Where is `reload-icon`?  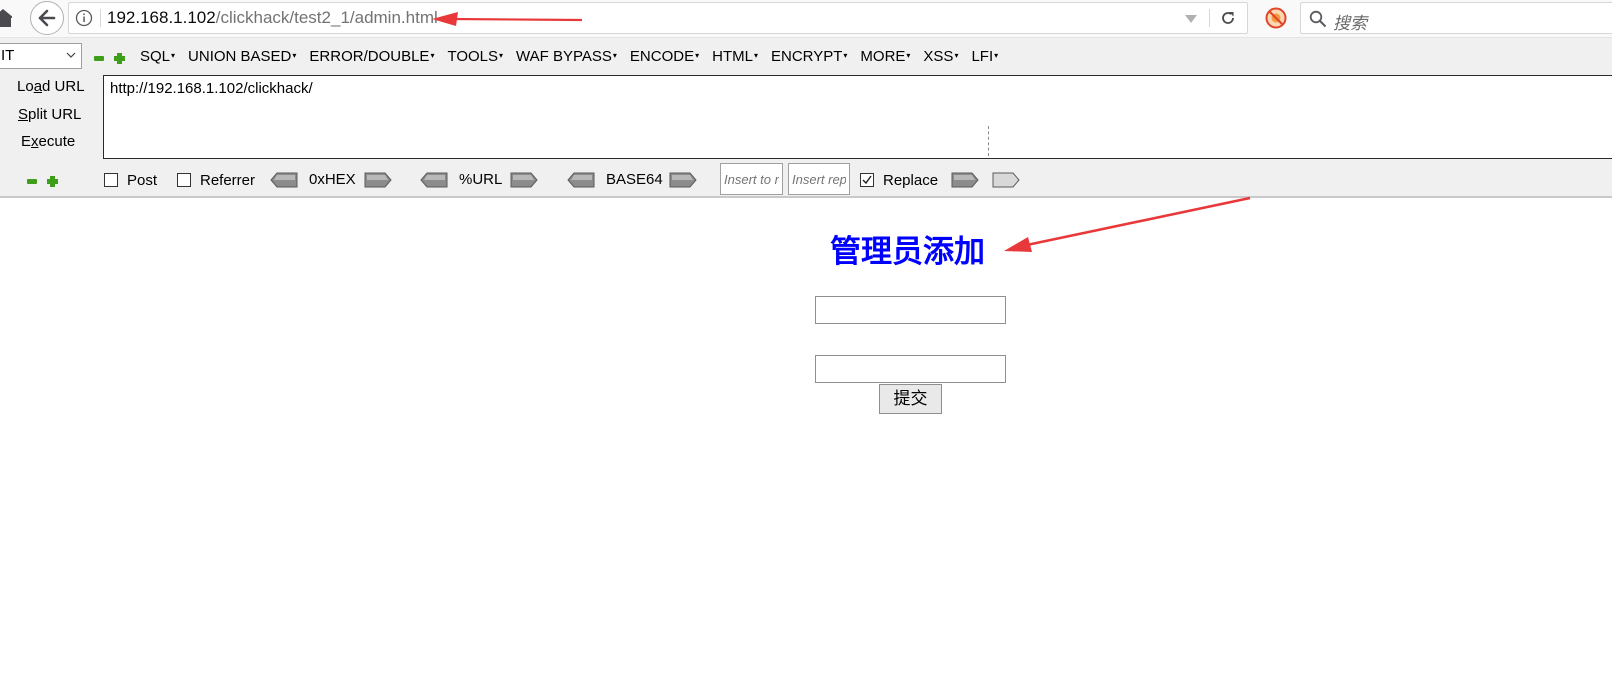 reload-icon is located at coordinates (1228, 18).